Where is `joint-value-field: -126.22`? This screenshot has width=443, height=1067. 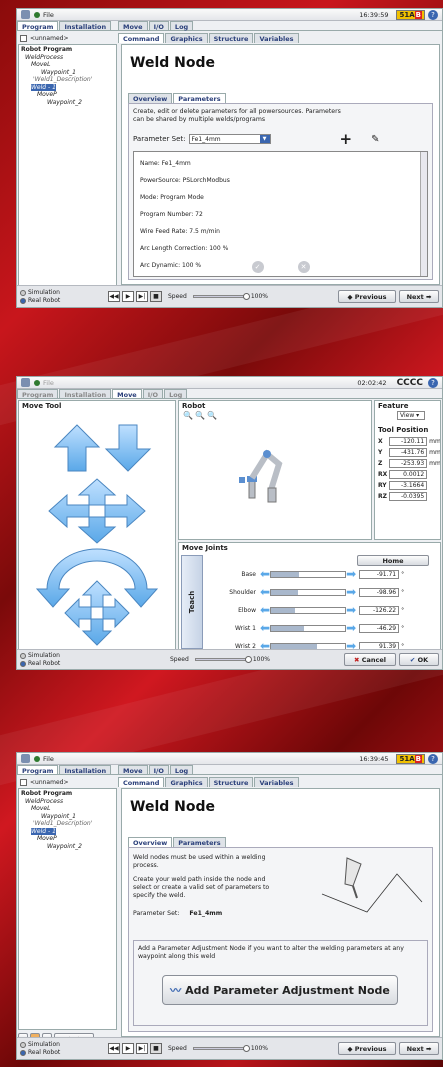
joint-value-field: -126.22 is located at coordinates (379, 610).